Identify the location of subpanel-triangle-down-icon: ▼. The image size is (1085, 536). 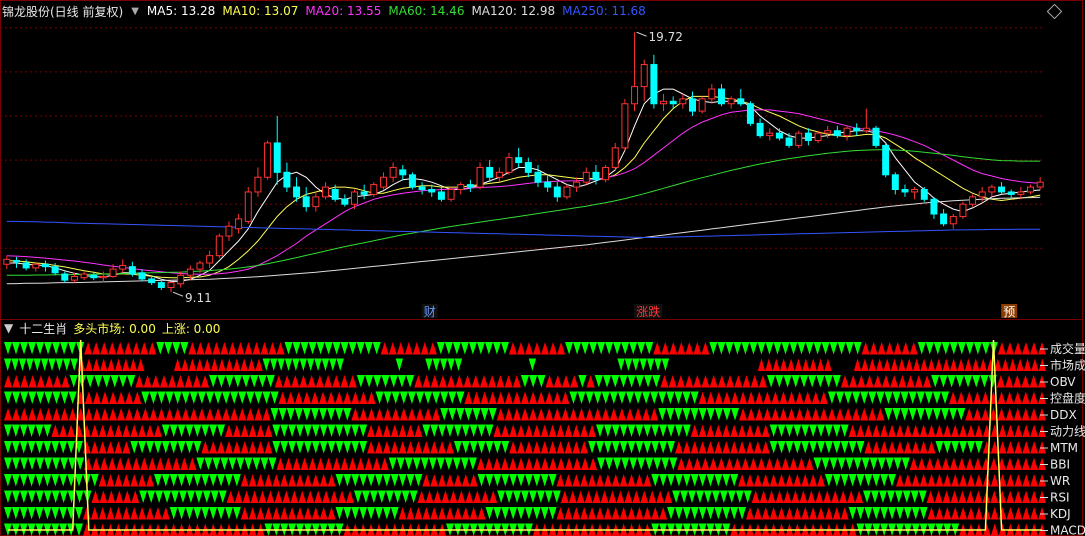
(6, 328).